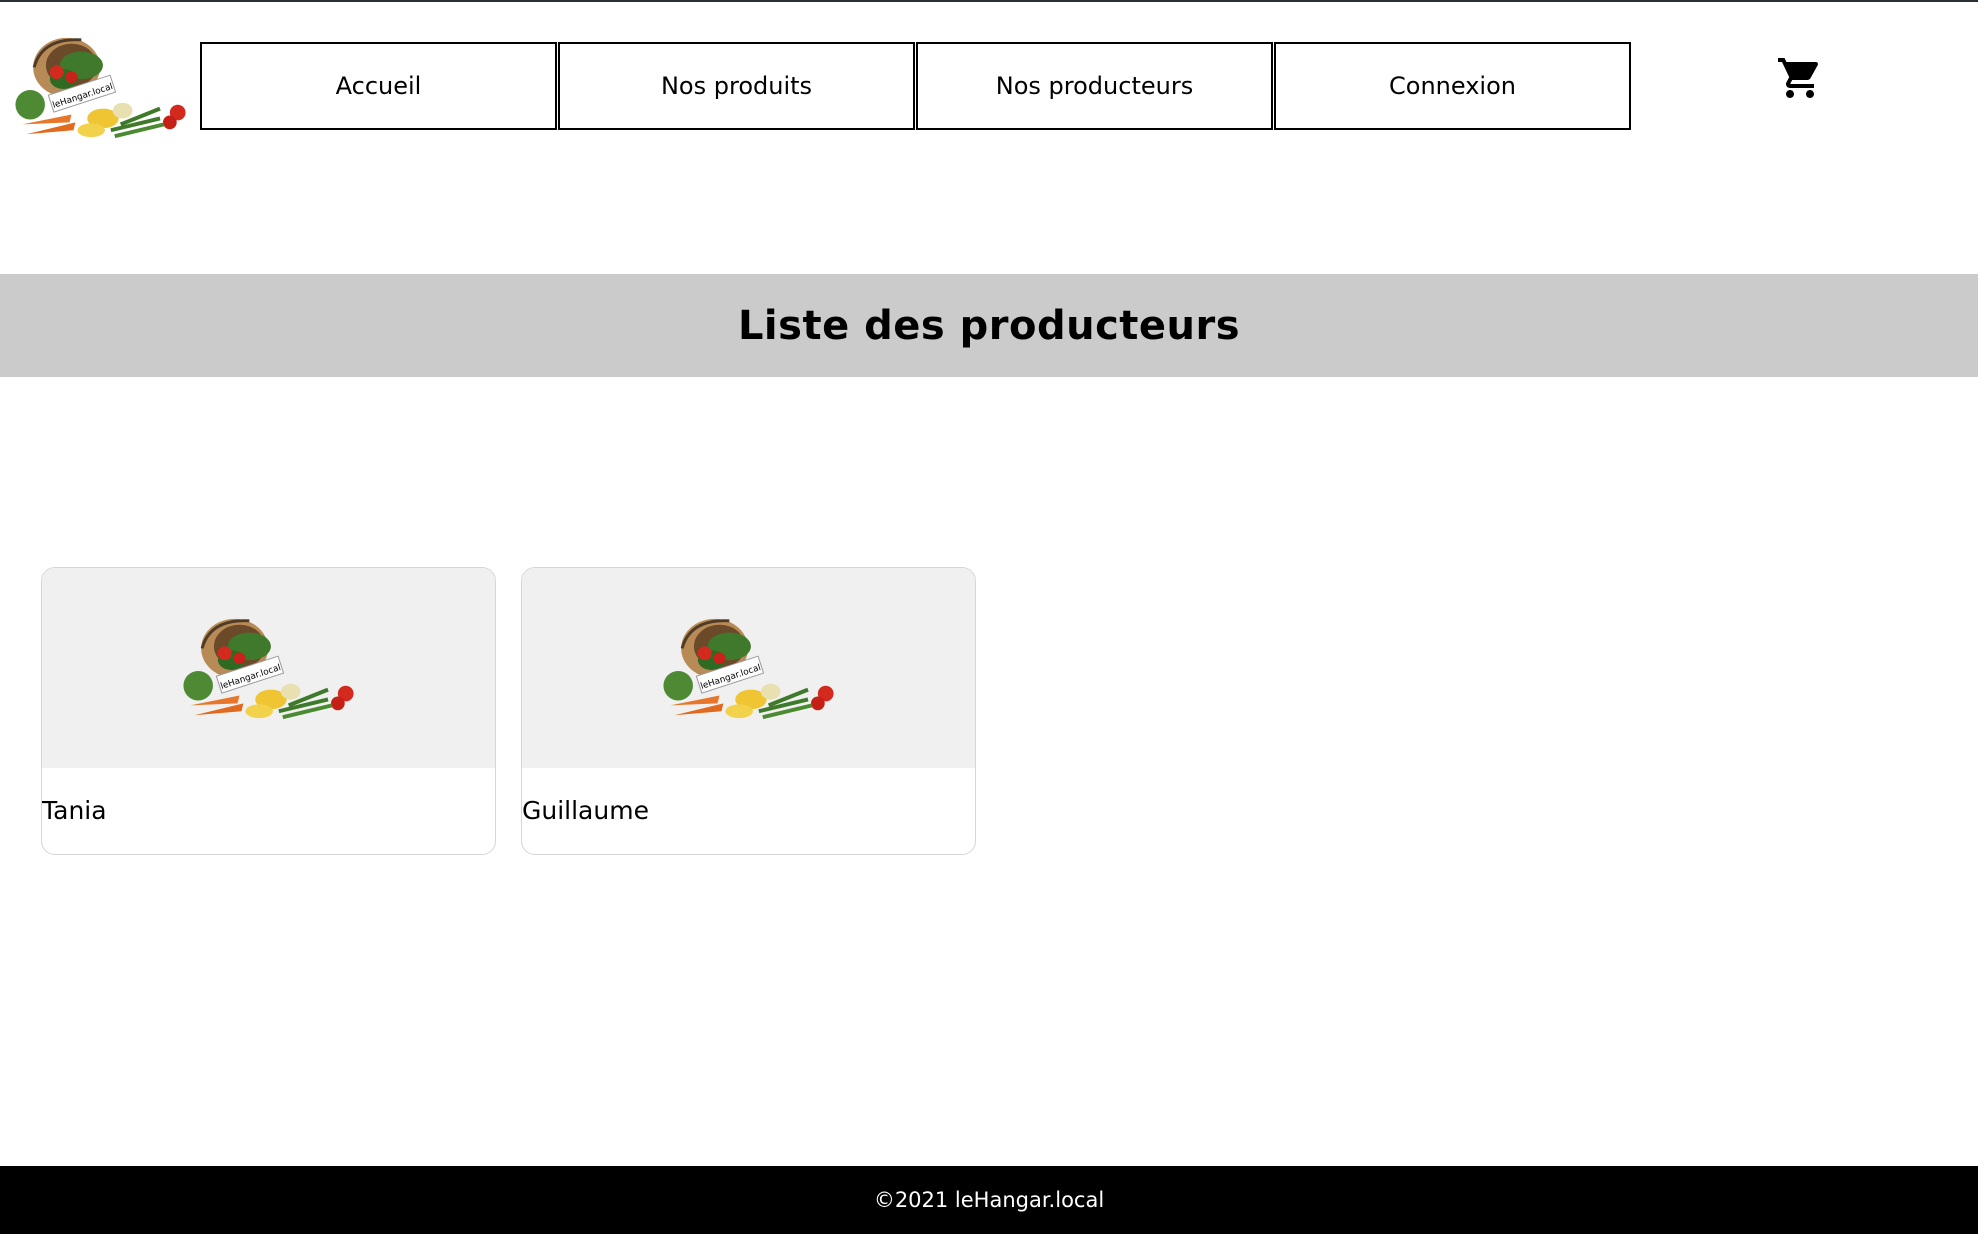  I want to click on vegetable-basket-logo-image: leHangar.local, so click(101, 87).